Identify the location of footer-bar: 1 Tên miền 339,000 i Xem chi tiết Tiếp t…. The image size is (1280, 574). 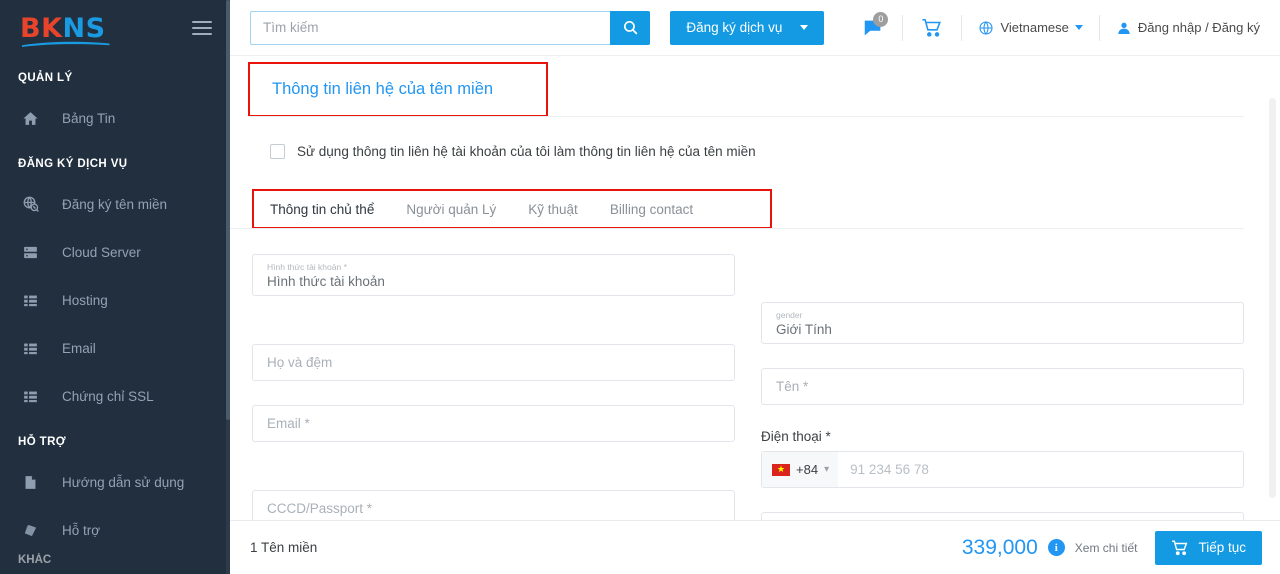
(755, 547).